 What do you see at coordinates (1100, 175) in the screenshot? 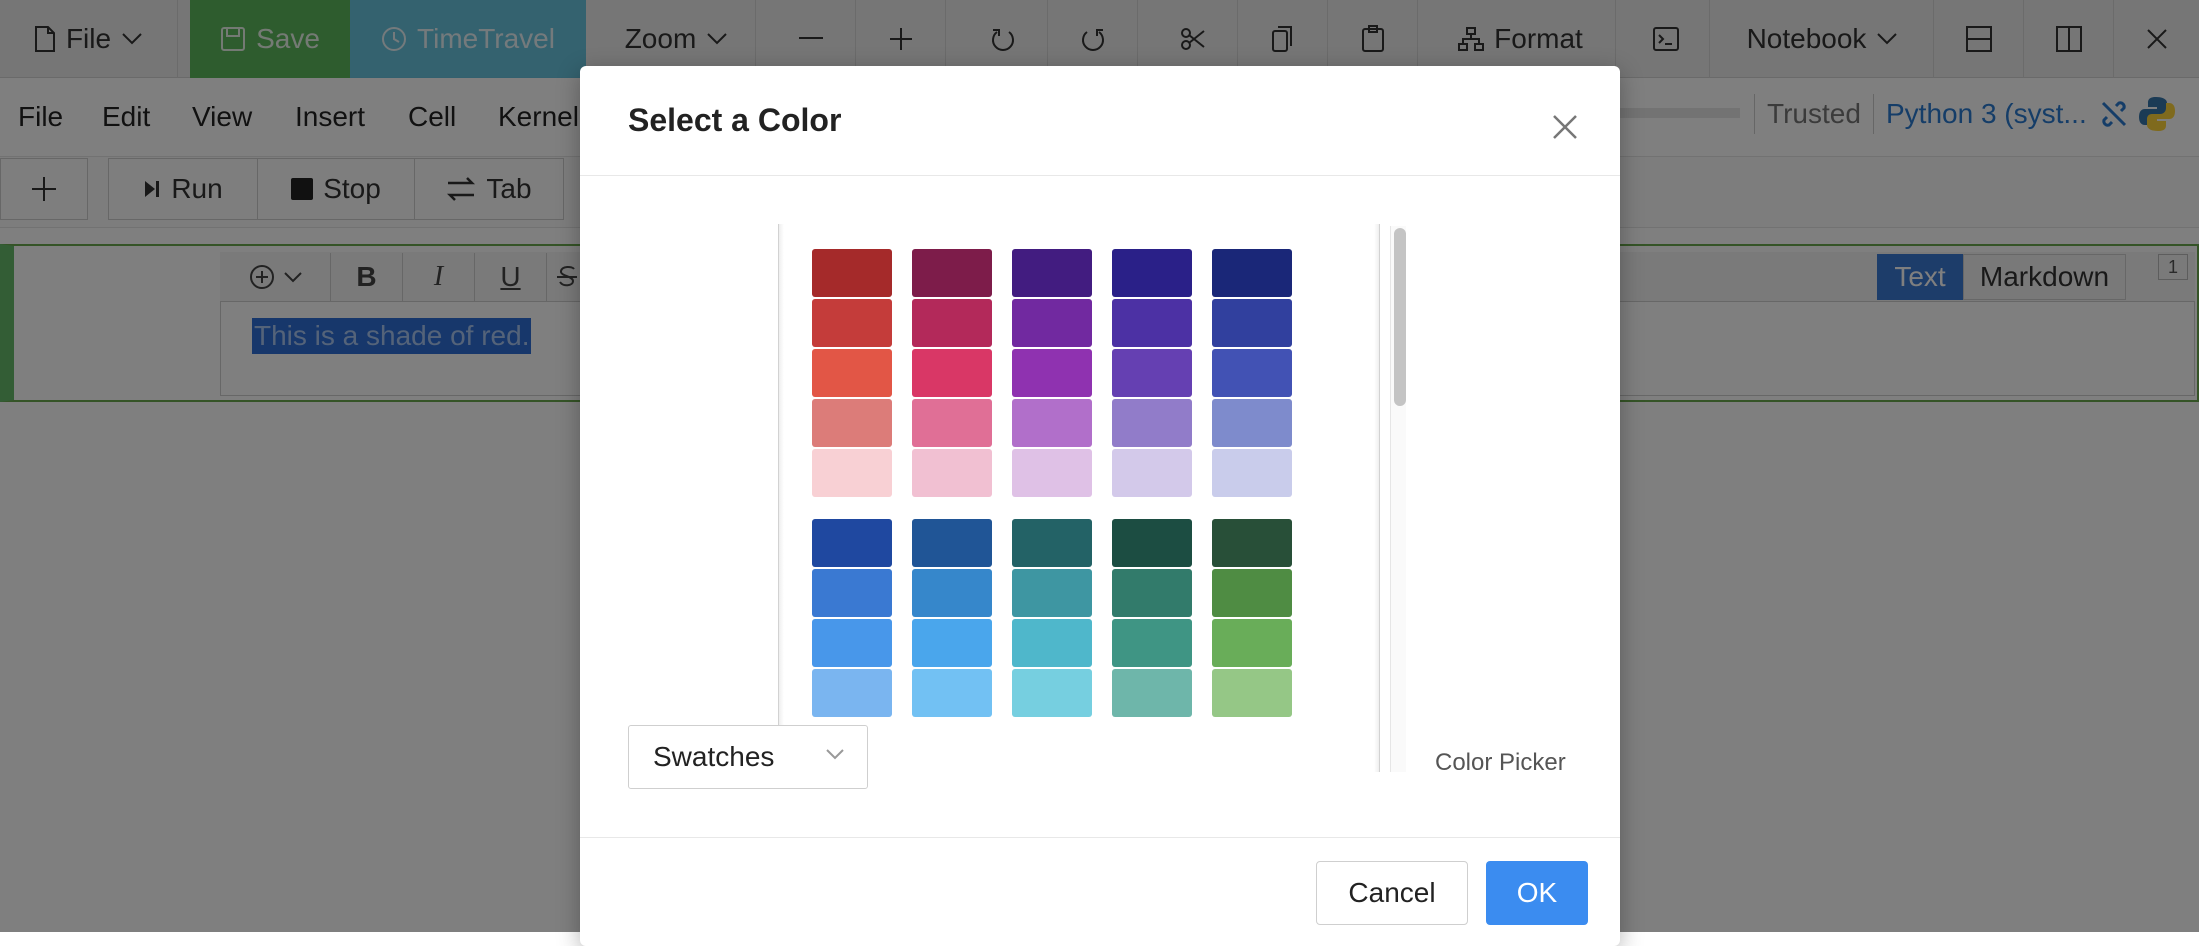
I see `dialog-header-divider` at bounding box center [1100, 175].